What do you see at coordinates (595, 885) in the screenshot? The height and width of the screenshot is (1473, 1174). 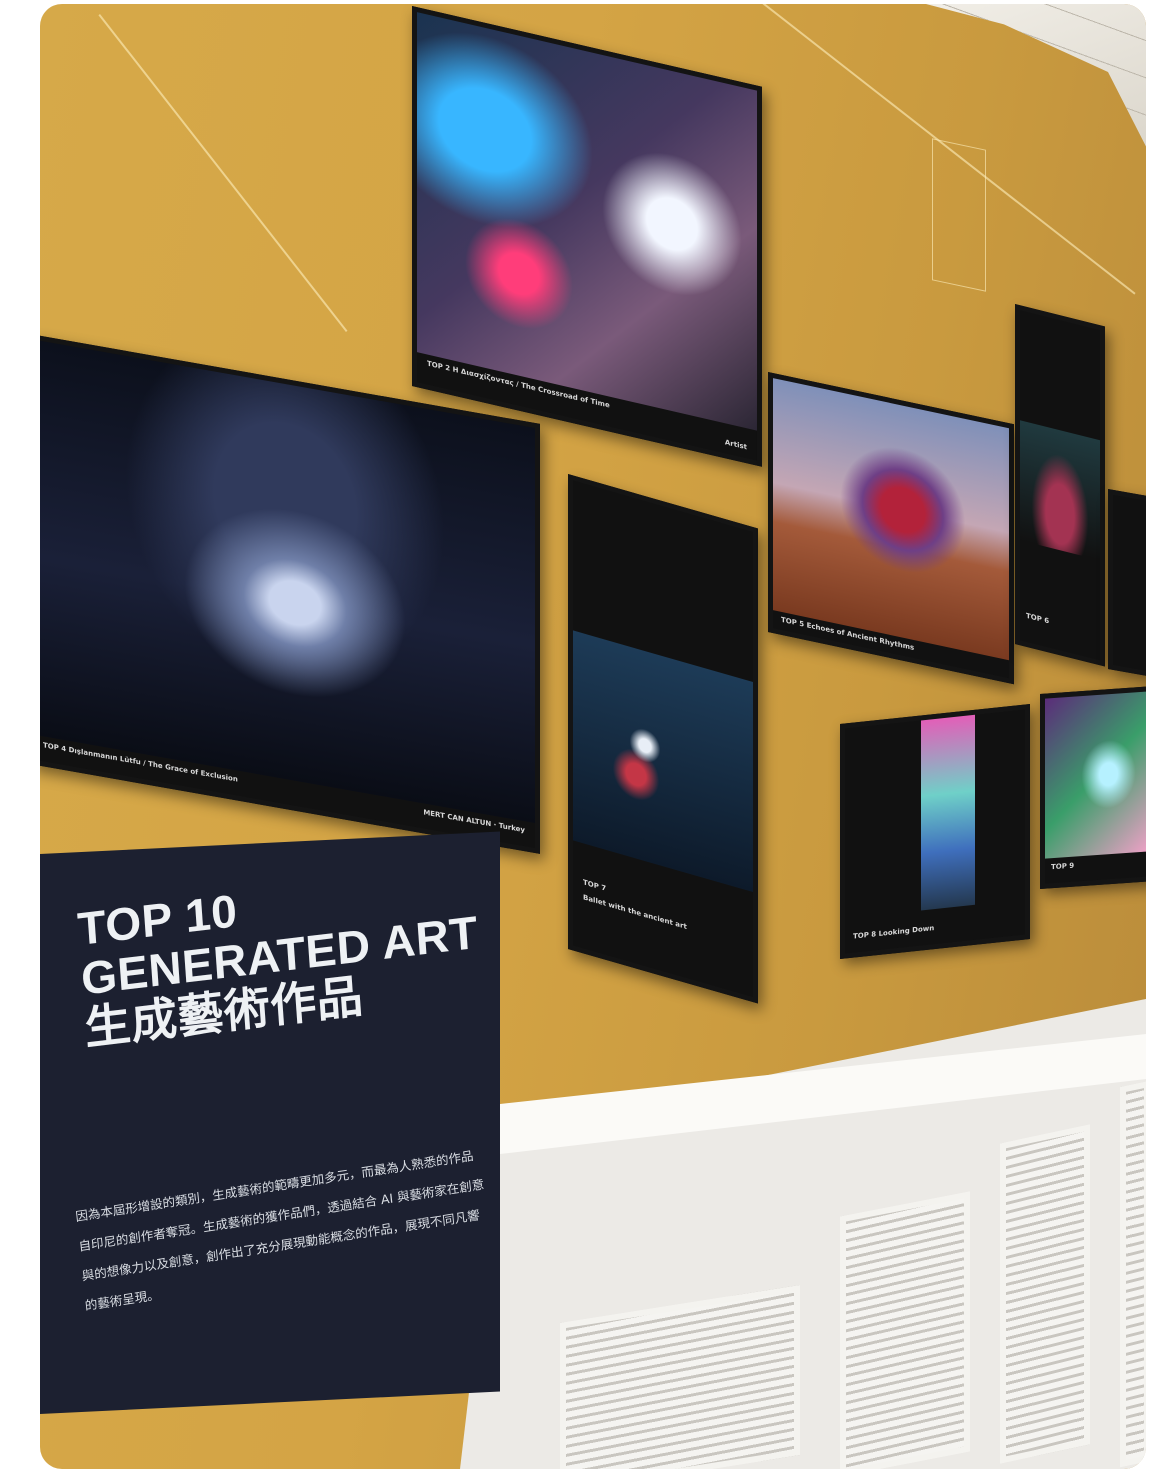 I see `artwork-caption: TOP 7` at bounding box center [595, 885].